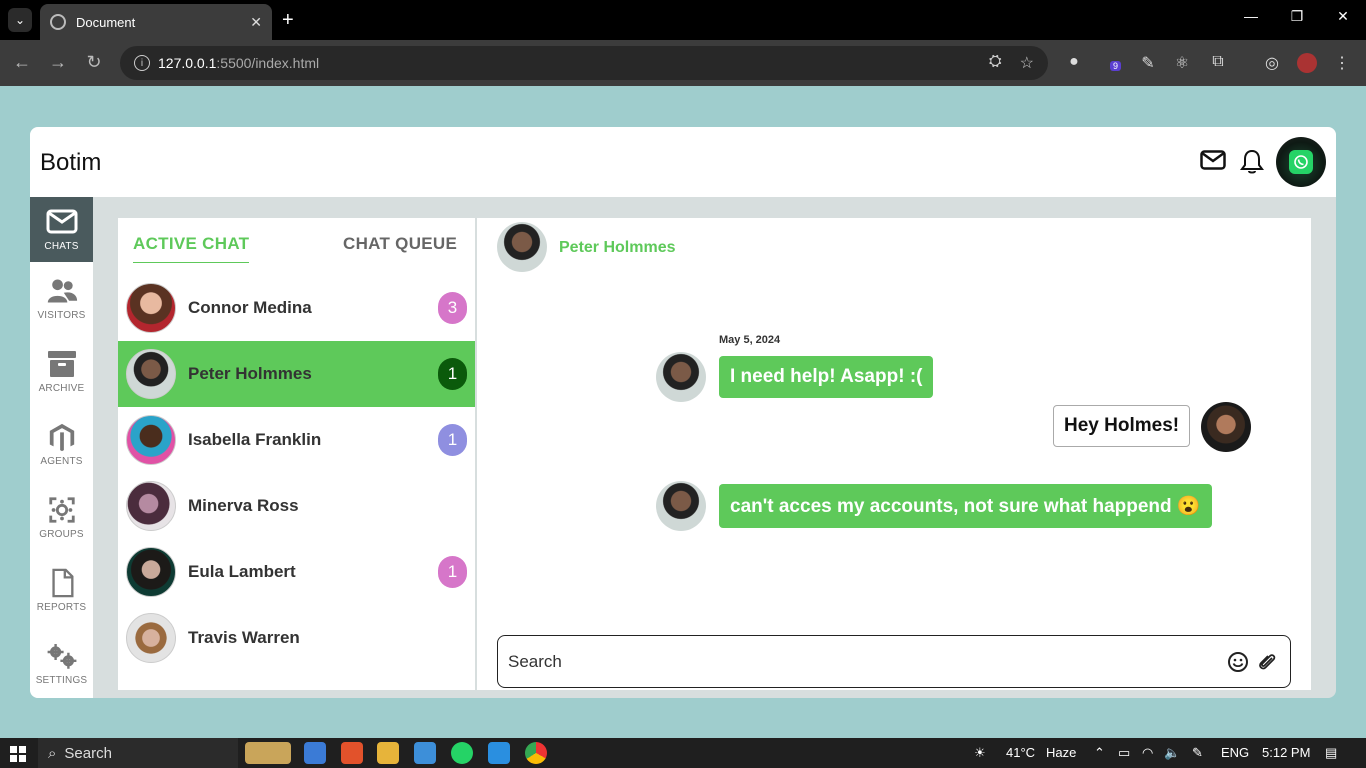 The height and width of the screenshot is (768, 1366). I want to click on weather-icon: ☀, so click(980, 753).